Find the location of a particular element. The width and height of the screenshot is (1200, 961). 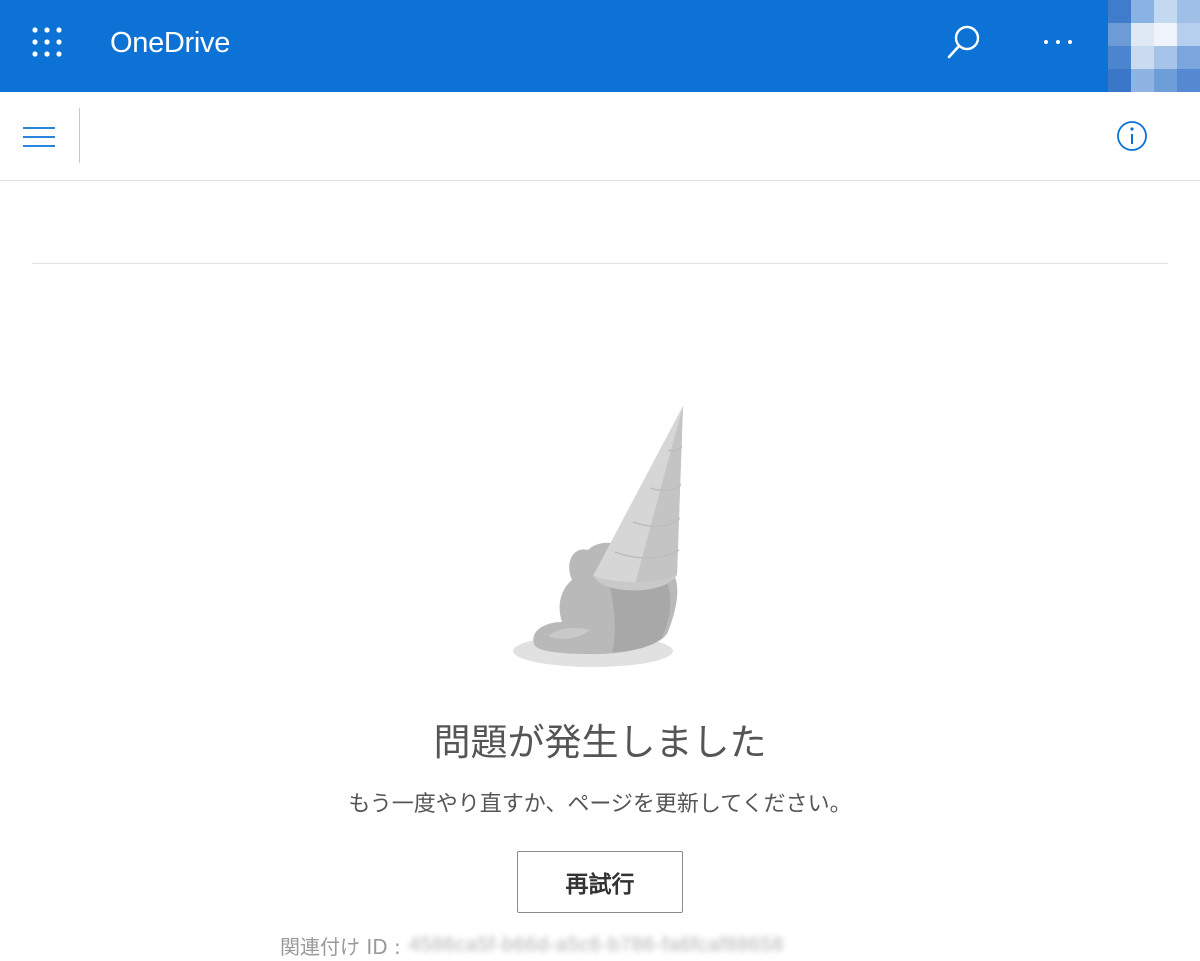

suite-header: OneDrive is located at coordinates (600, 46).